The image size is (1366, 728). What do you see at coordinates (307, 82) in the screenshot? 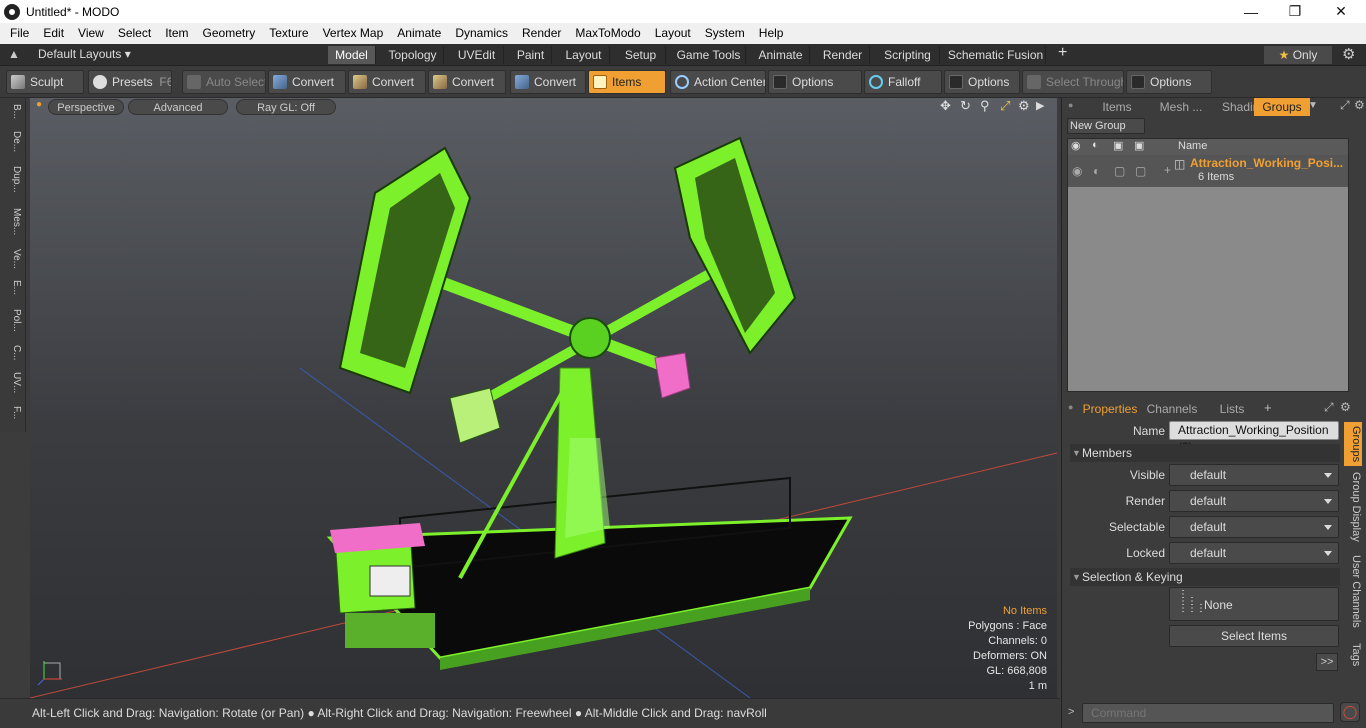
I see `convert-button-1: Convert` at bounding box center [307, 82].